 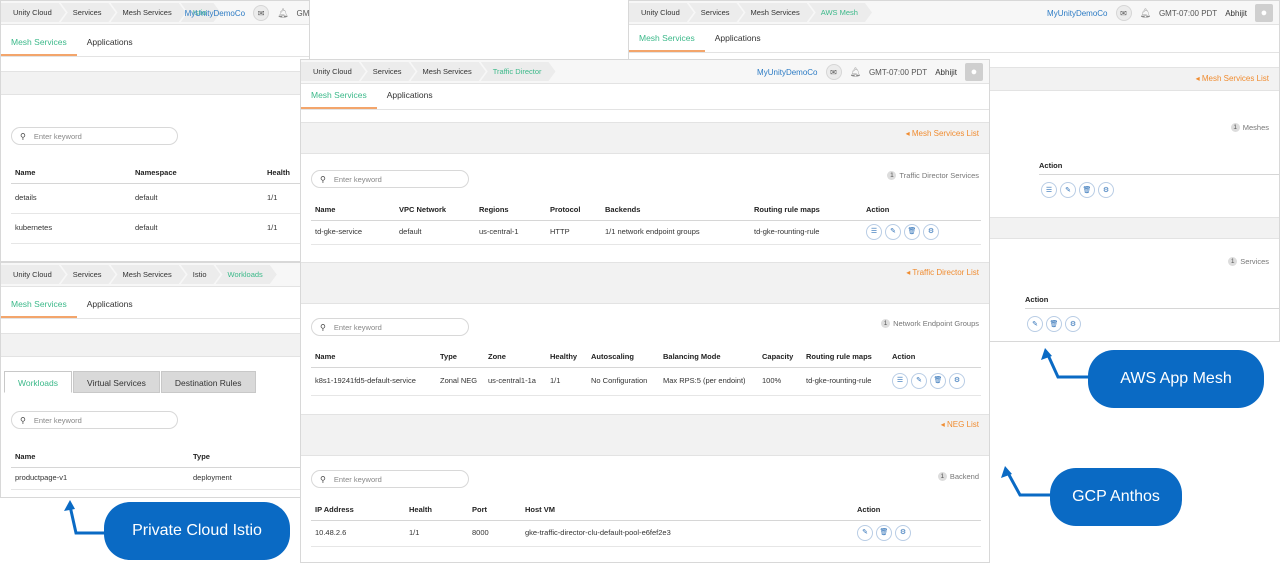 What do you see at coordinates (942, 272) in the screenshot?
I see `td-list-link: ◂ Traffic Director List` at bounding box center [942, 272].